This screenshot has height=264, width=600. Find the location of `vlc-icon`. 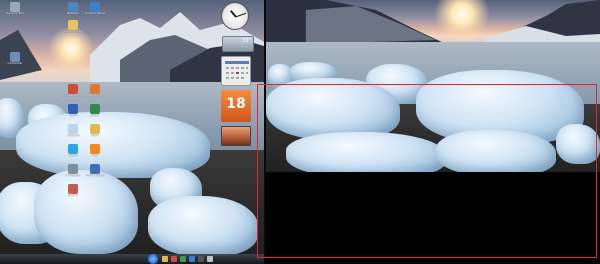

vlc-icon is located at coordinates (95, 149).